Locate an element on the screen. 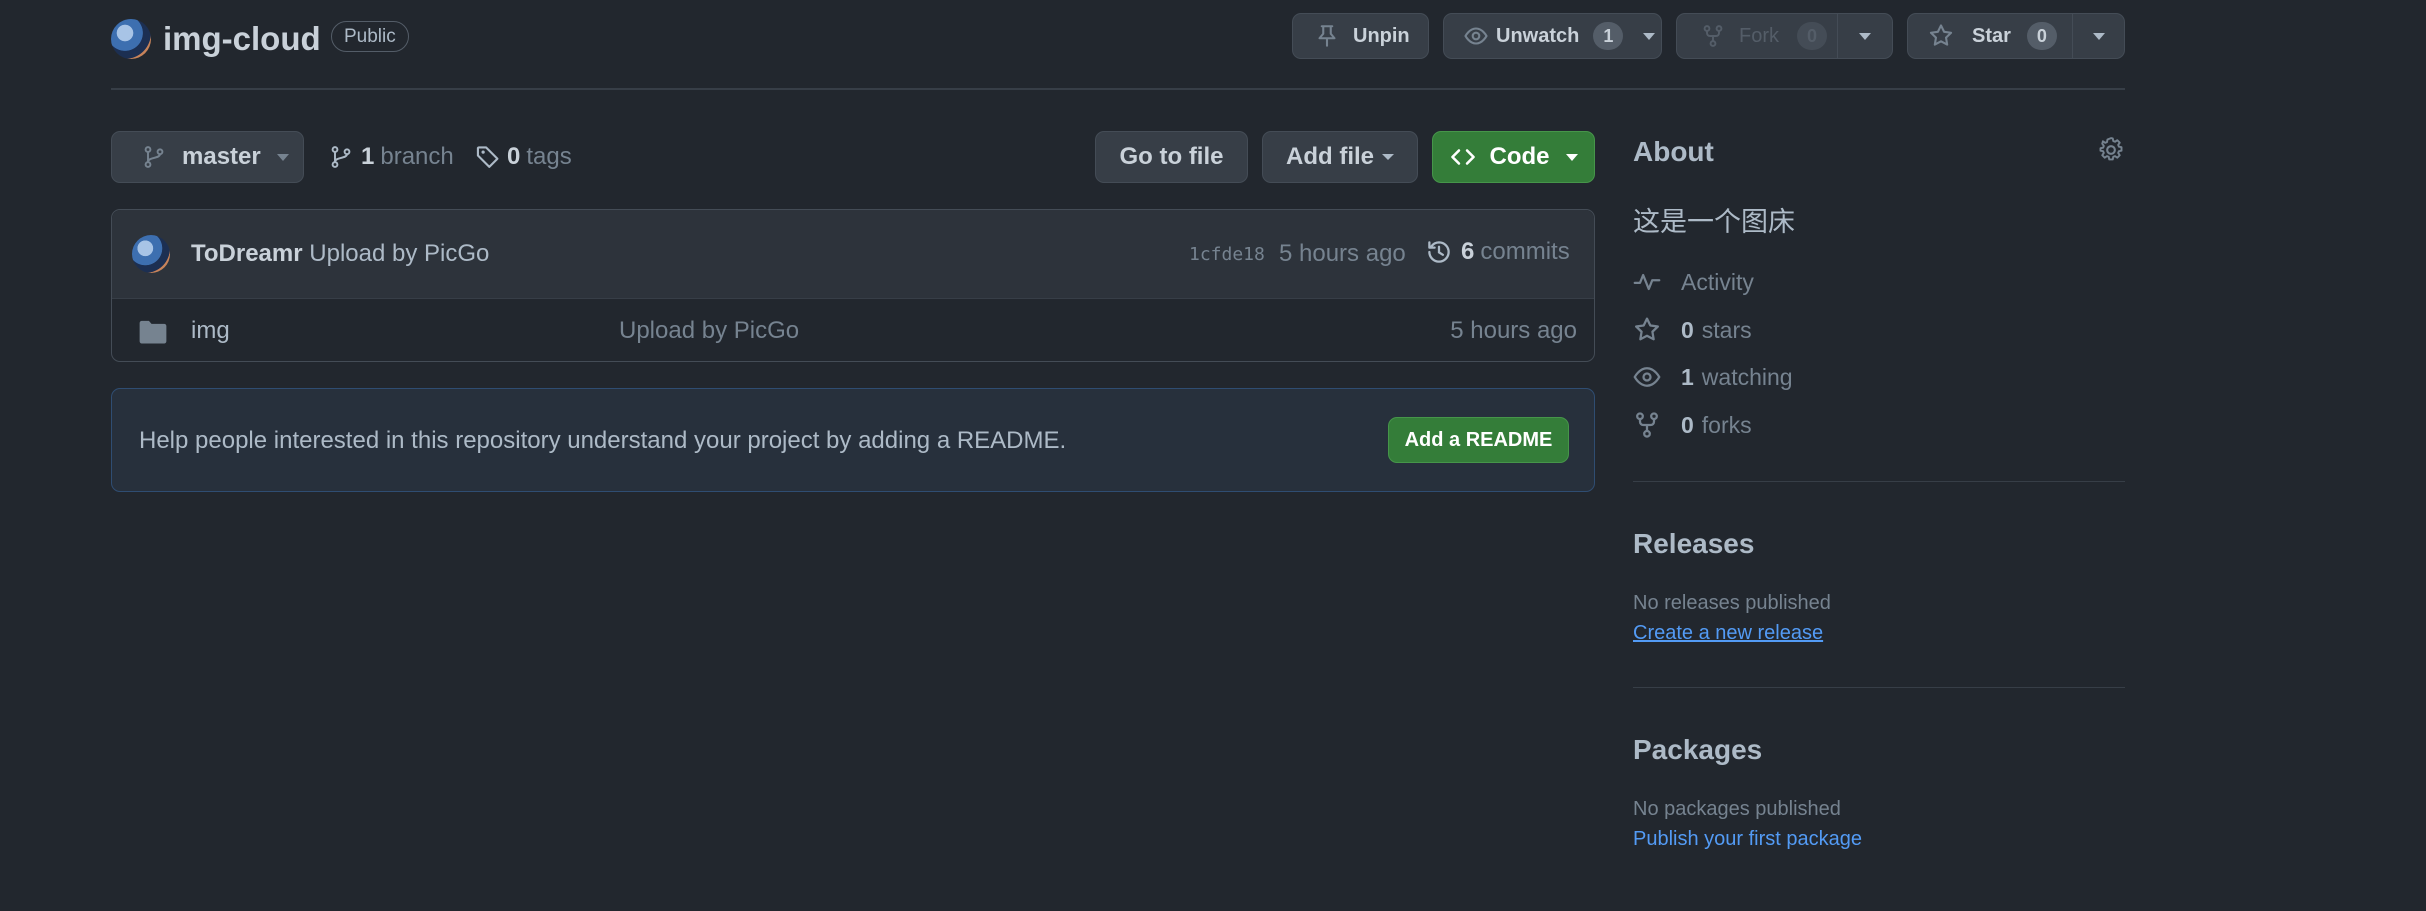  header-divider is located at coordinates (1118, 89).